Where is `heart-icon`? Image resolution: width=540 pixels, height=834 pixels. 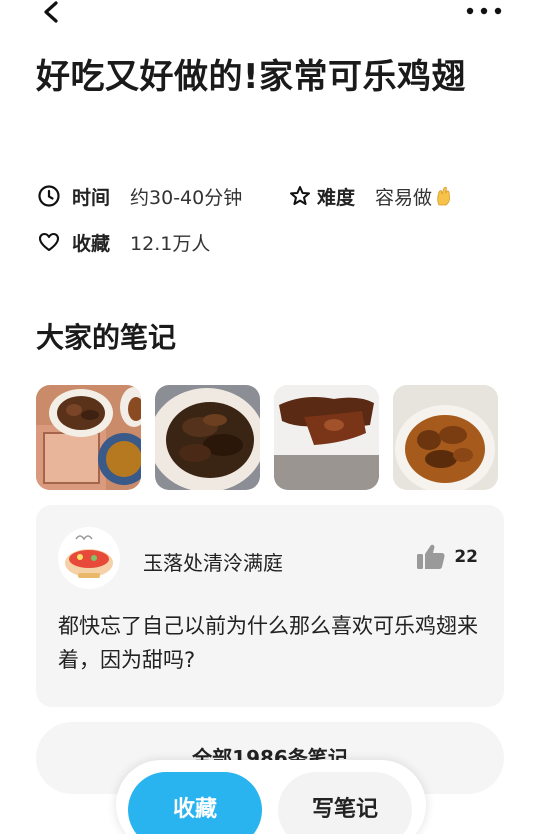 heart-icon is located at coordinates (49, 242).